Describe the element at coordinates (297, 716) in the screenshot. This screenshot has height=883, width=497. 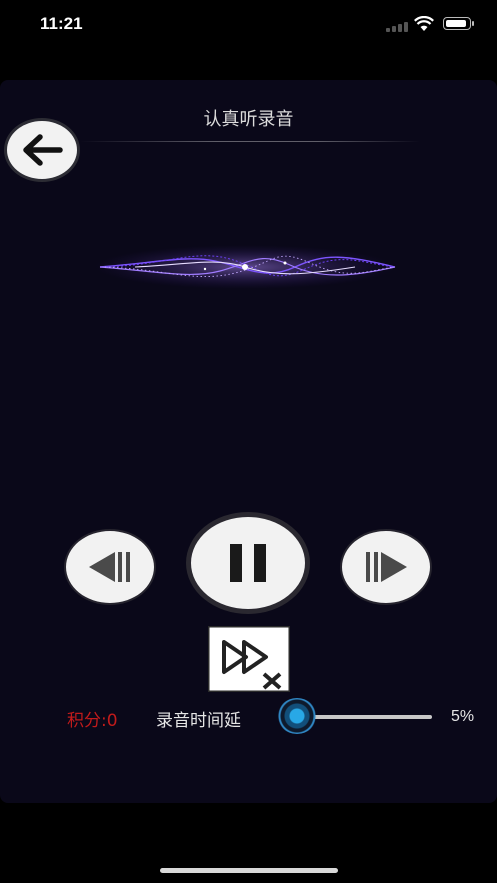
I see `delay-slider-thumb` at that location.